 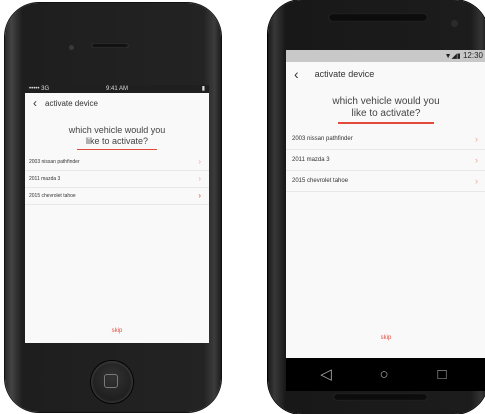 I want to click on home-button, so click(x=112, y=382).